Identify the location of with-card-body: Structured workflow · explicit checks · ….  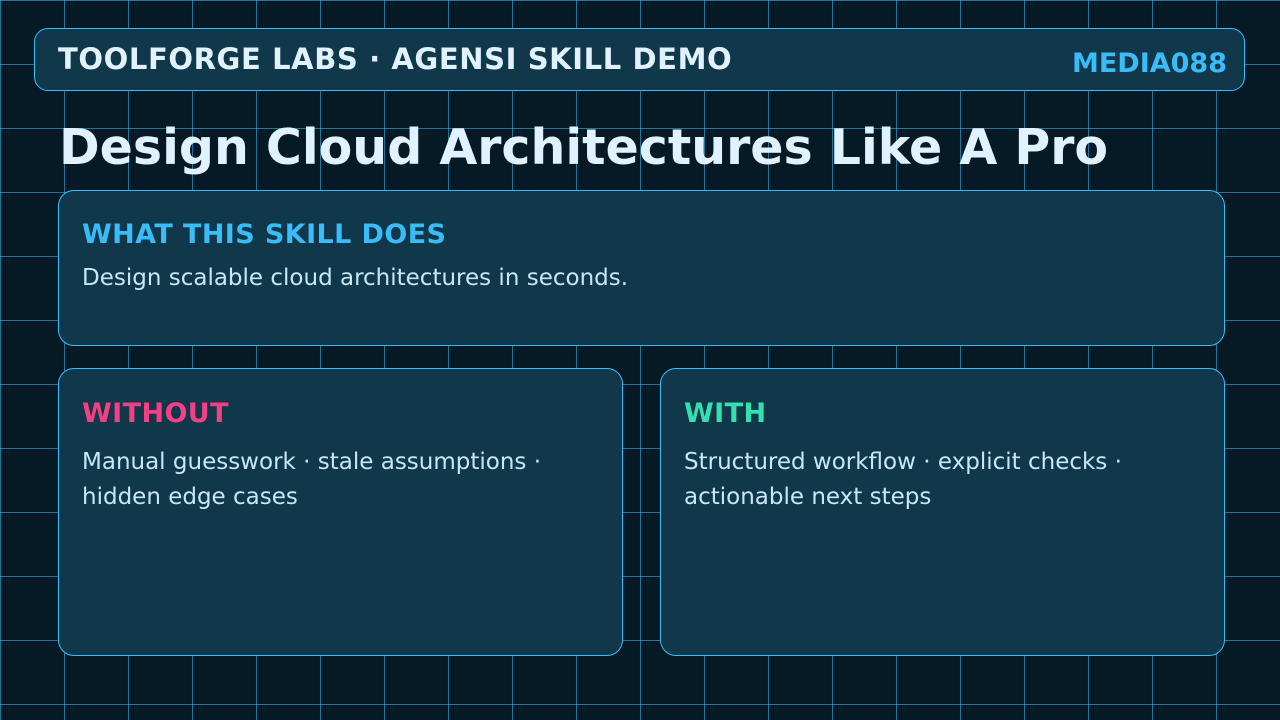
(903, 479).